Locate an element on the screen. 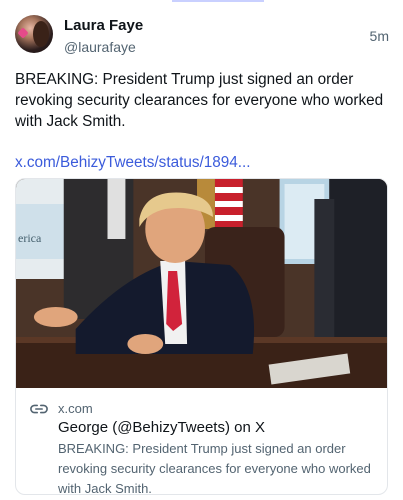 Image resolution: width=403 pixels, height=500 pixels. card-domain: x.com is located at coordinates (75, 408).